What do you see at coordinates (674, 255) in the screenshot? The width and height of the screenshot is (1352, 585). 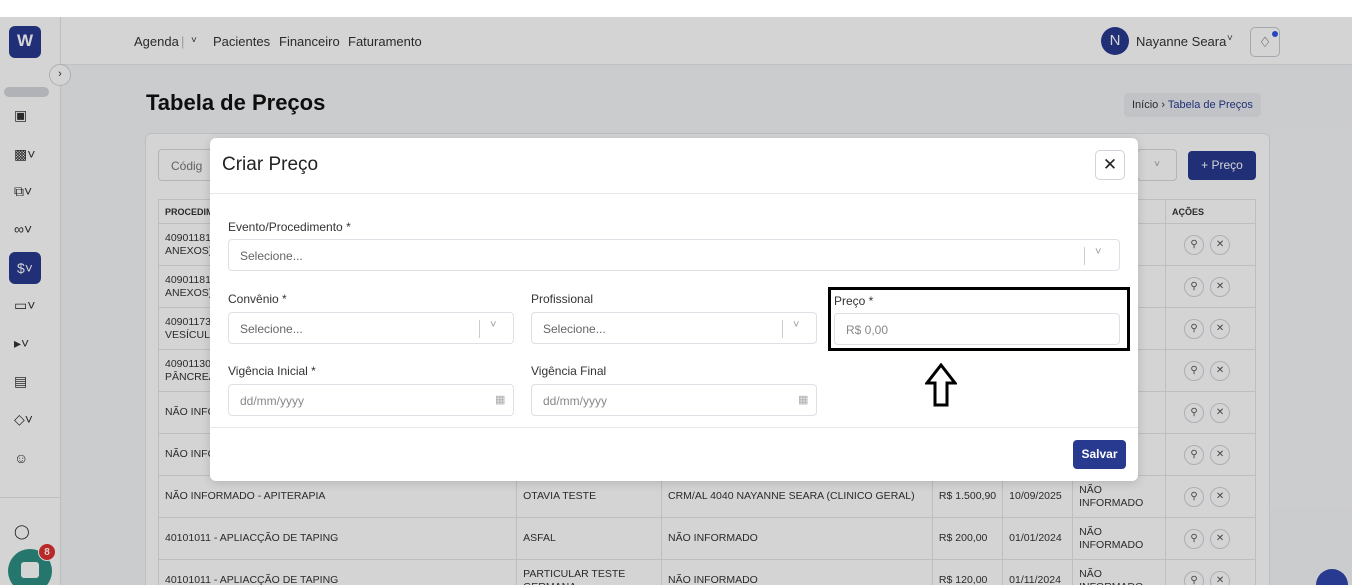 I see `evento-select: Selecione... ˅` at bounding box center [674, 255].